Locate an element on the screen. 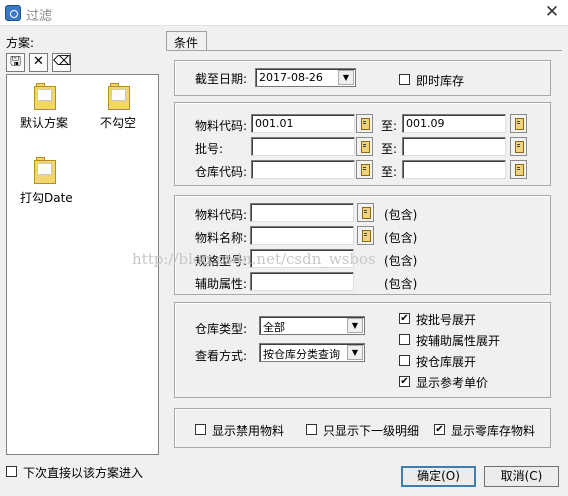  expand-by-aux-attr-checkbox is located at coordinates (404, 339).